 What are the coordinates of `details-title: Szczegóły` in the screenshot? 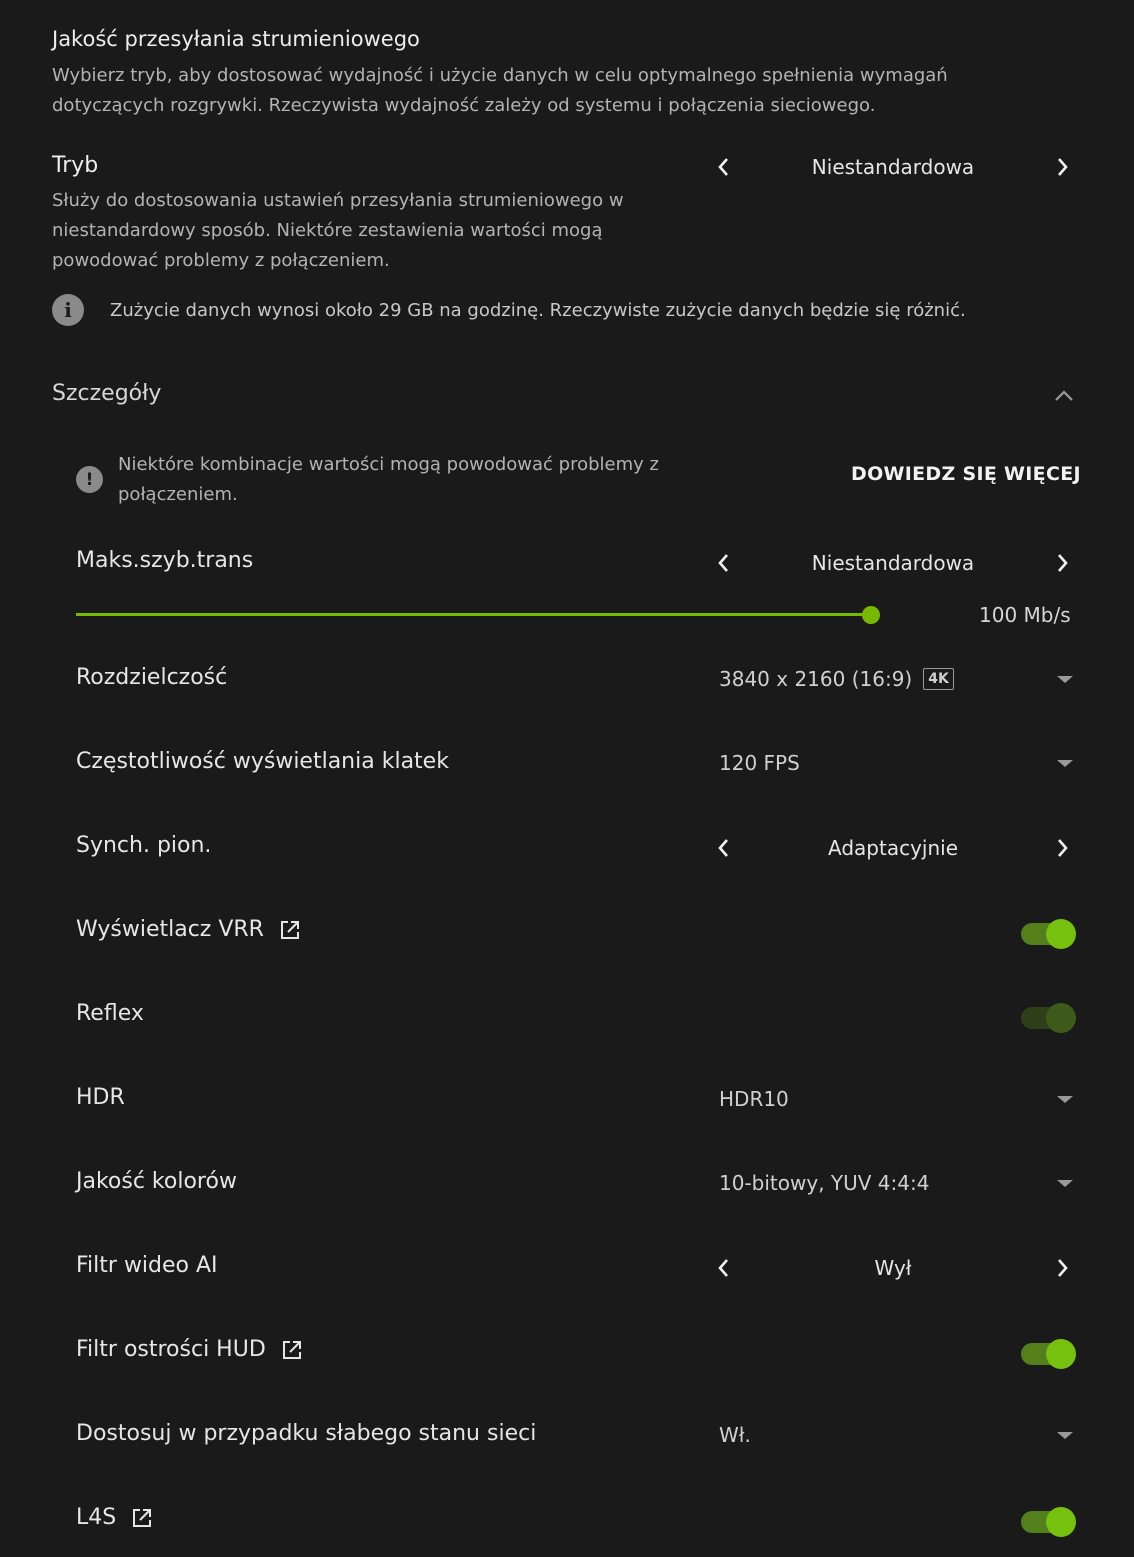 It's located at (107, 393).